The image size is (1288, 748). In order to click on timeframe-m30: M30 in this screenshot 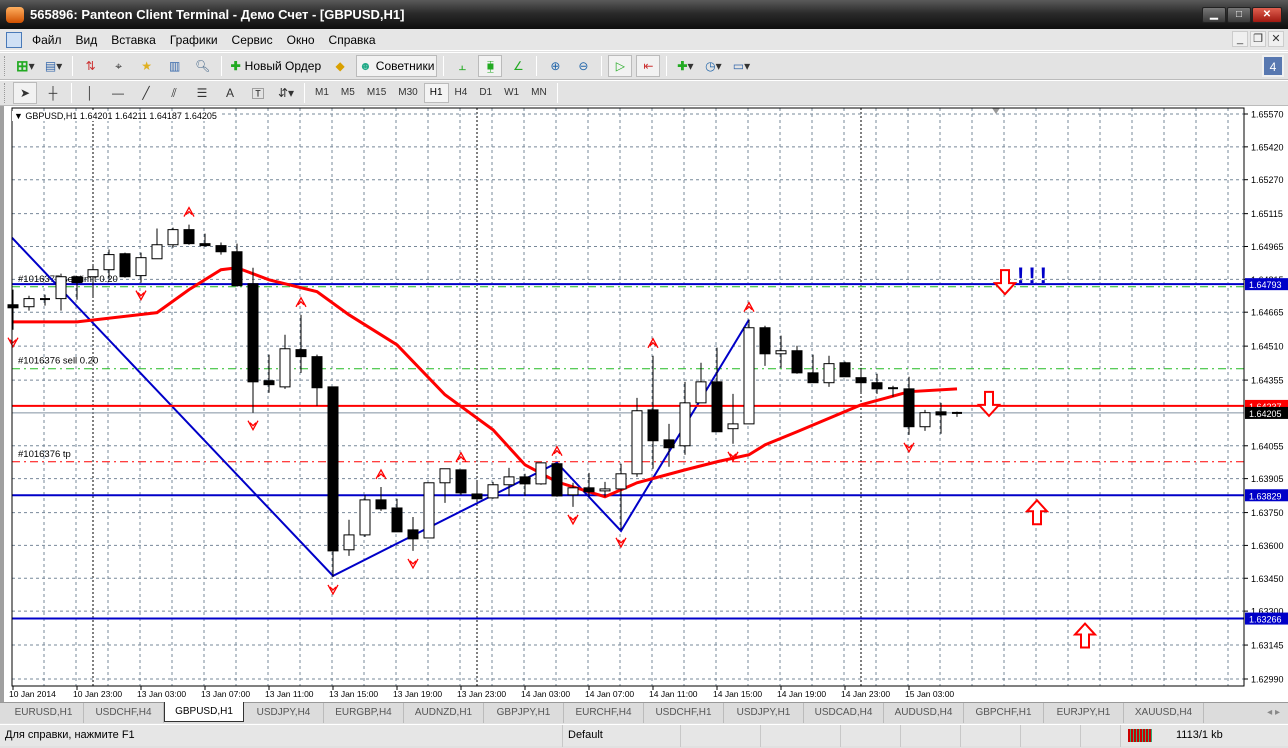, I will do `click(407, 93)`.